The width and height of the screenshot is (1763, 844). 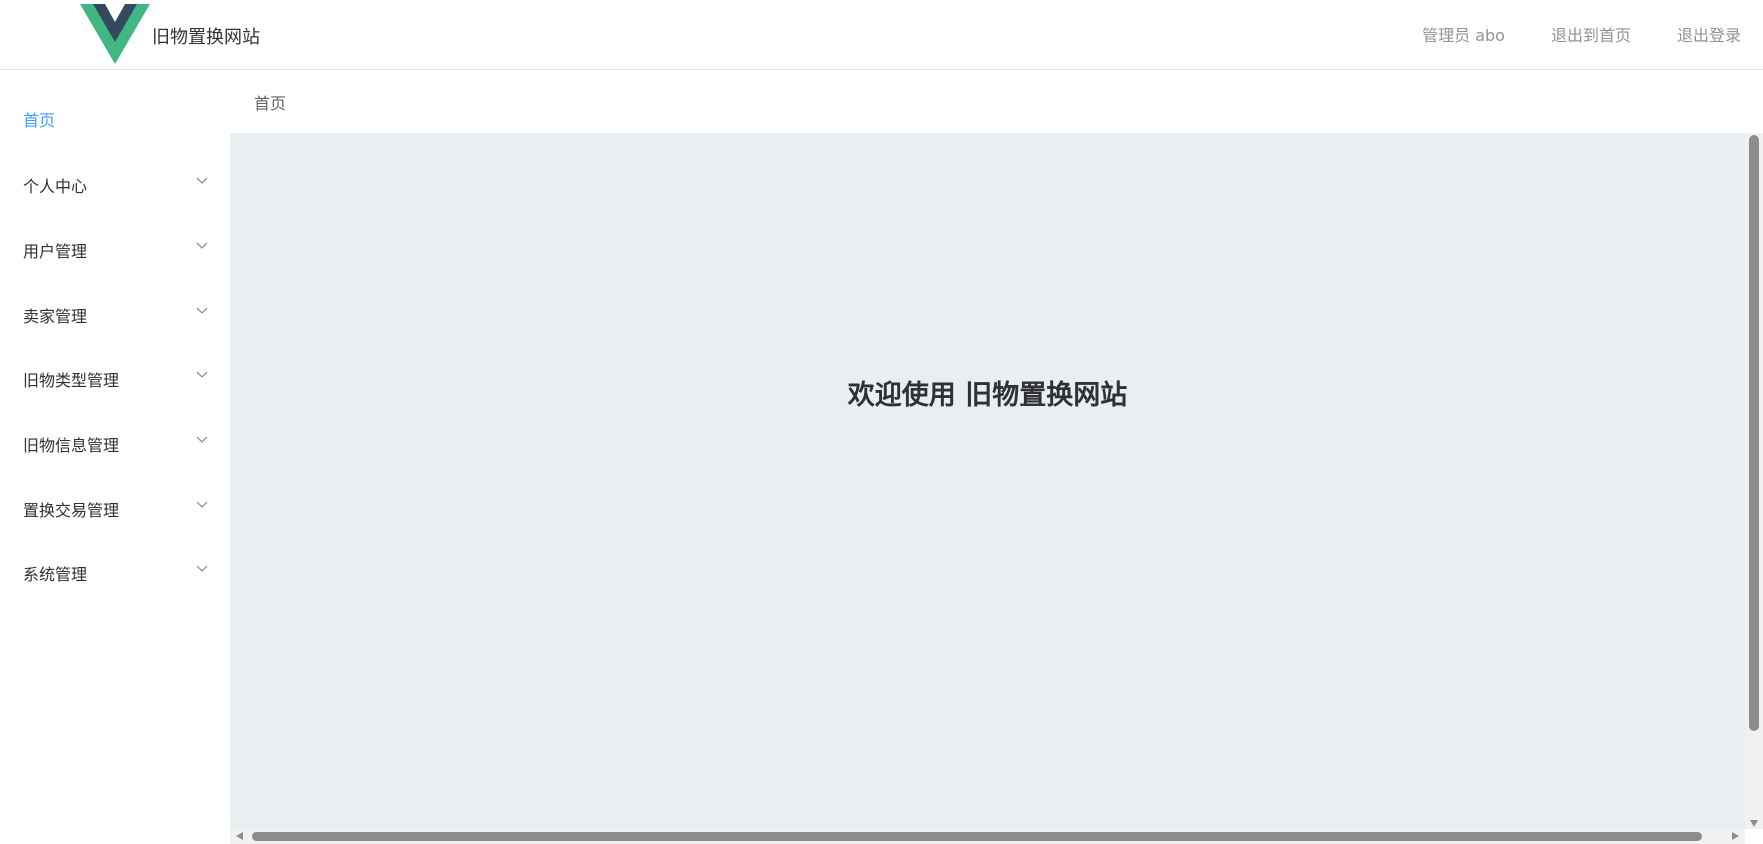 I want to click on sidebar-item-label: 首页, so click(x=39, y=120).